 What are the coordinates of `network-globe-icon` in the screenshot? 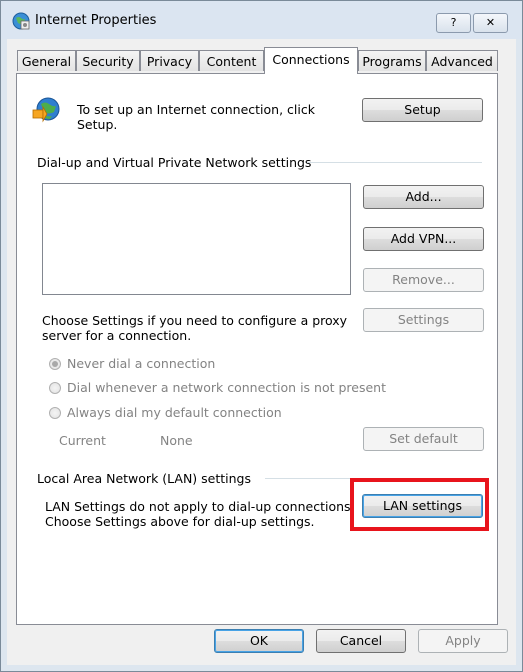 It's located at (46, 110).